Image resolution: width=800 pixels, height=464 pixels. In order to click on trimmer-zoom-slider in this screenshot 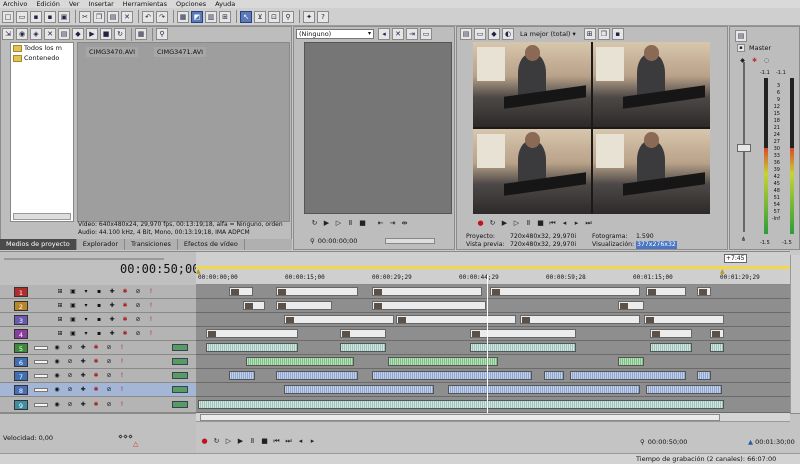, I will do `click(410, 241)`.